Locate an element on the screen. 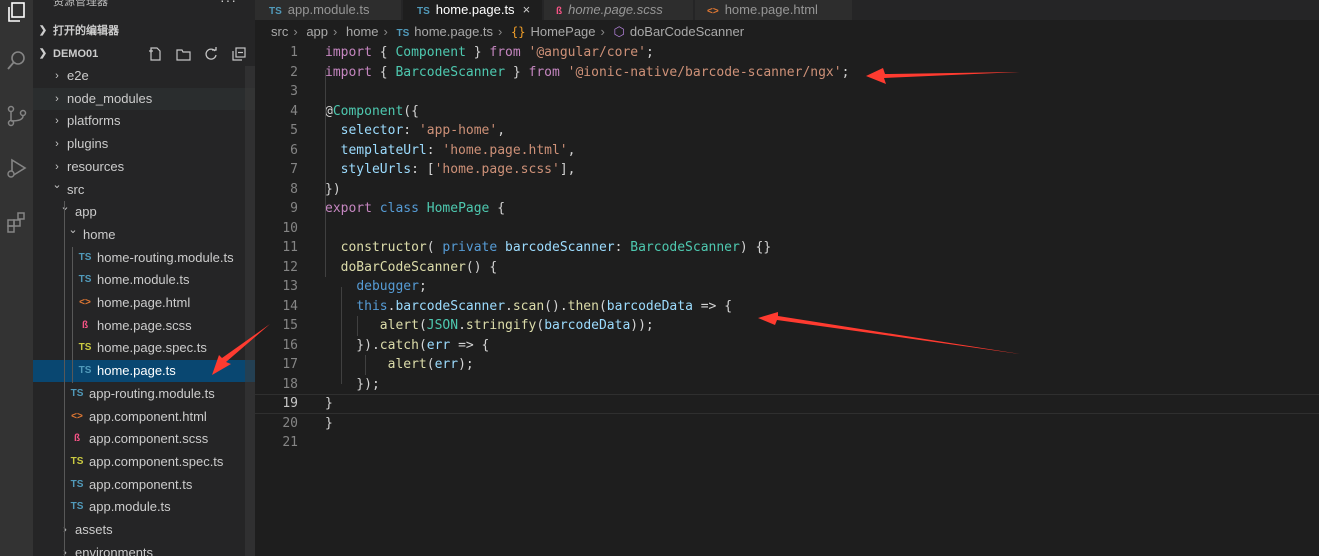 This screenshot has width=1319, height=556. chevron-down-icon: ❯ is located at coordinates (43, 53).